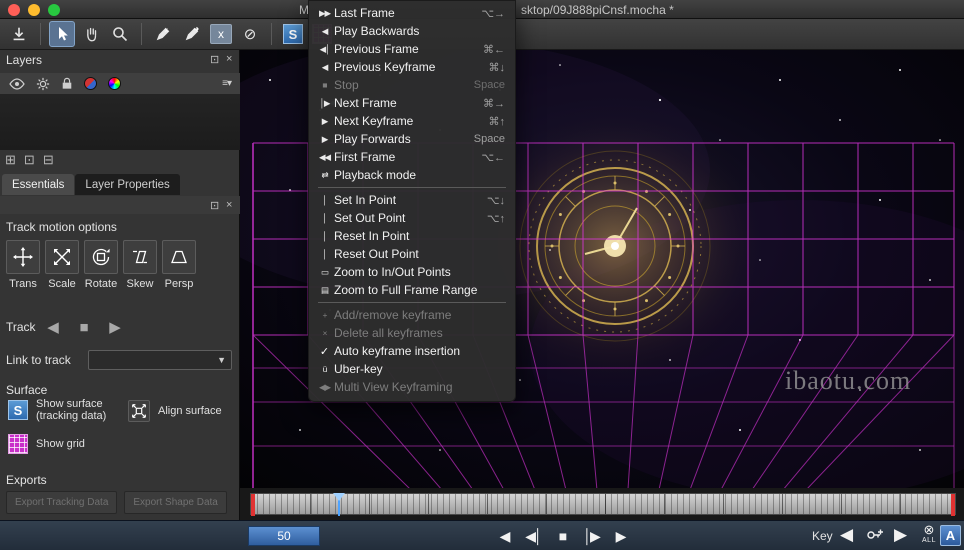  What do you see at coordinates (603, 504) in the screenshot?
I see `timeline-ruler` at bounding box center [603, 504].